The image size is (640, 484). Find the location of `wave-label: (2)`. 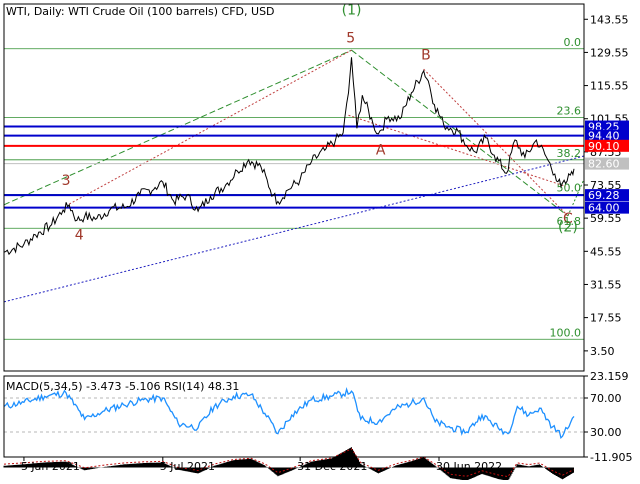

wave-label: (2) is located at coordinates (568, 227).